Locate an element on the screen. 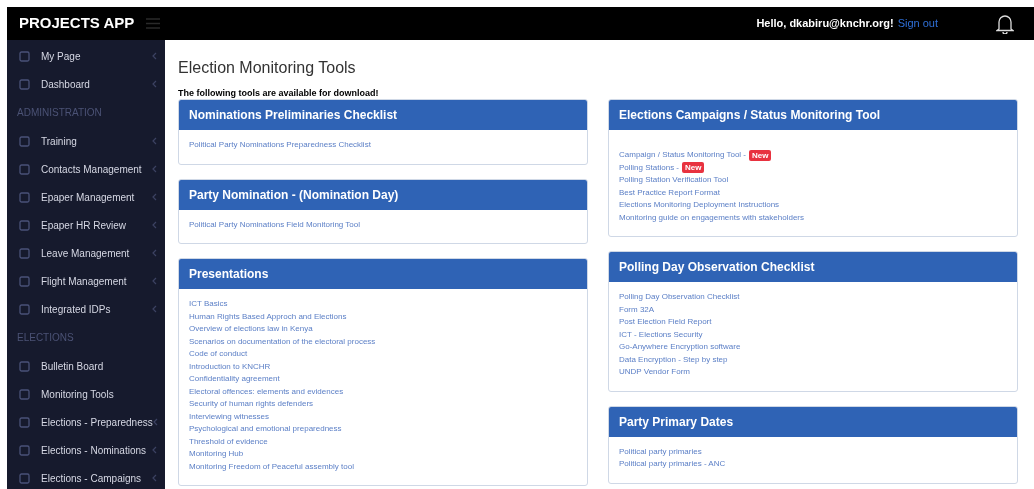  greeting-text: Hello, dkabiru@knchr.org! is located at coordinates (825, 24).